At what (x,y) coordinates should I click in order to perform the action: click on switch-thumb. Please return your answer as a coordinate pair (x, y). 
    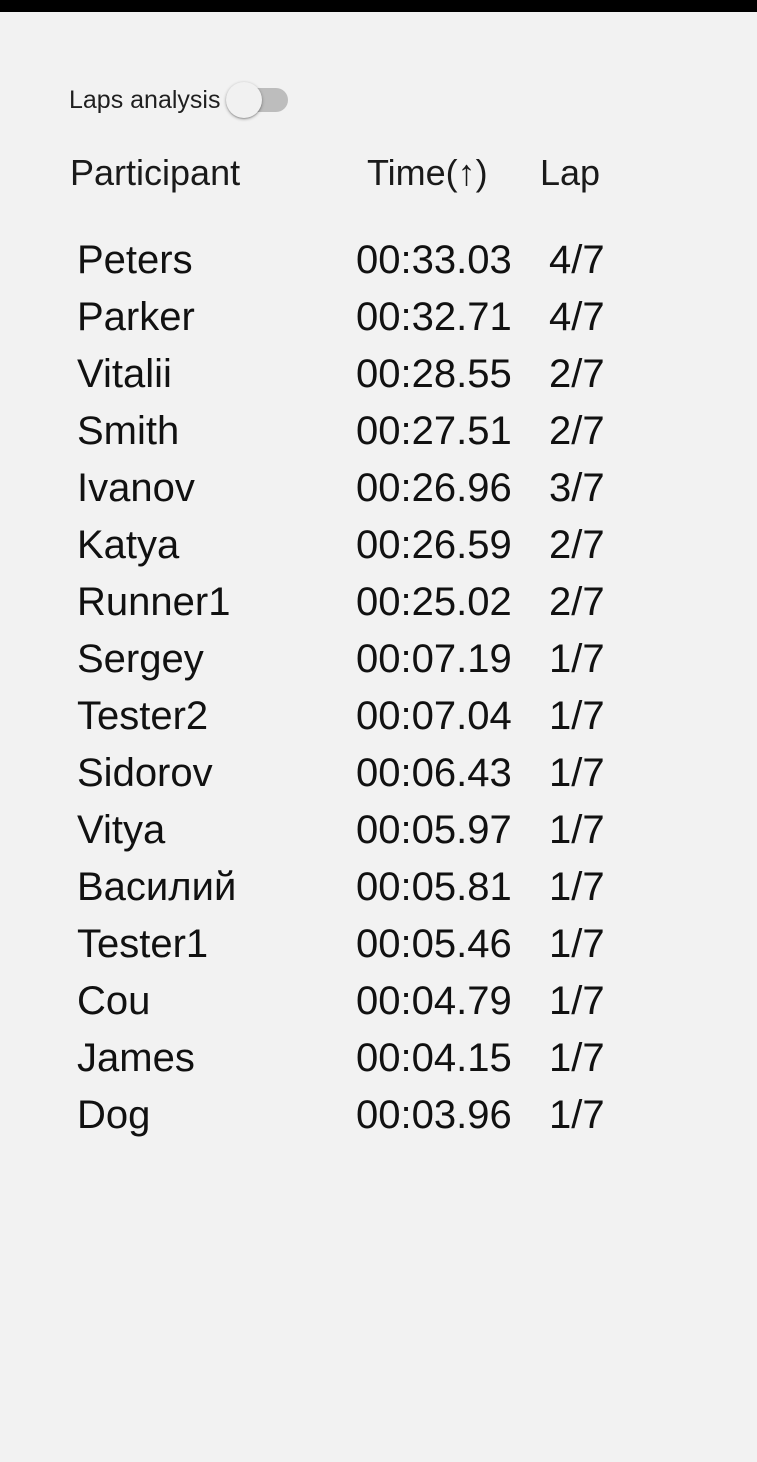
    Looking at the image, I should click on (244, 100).